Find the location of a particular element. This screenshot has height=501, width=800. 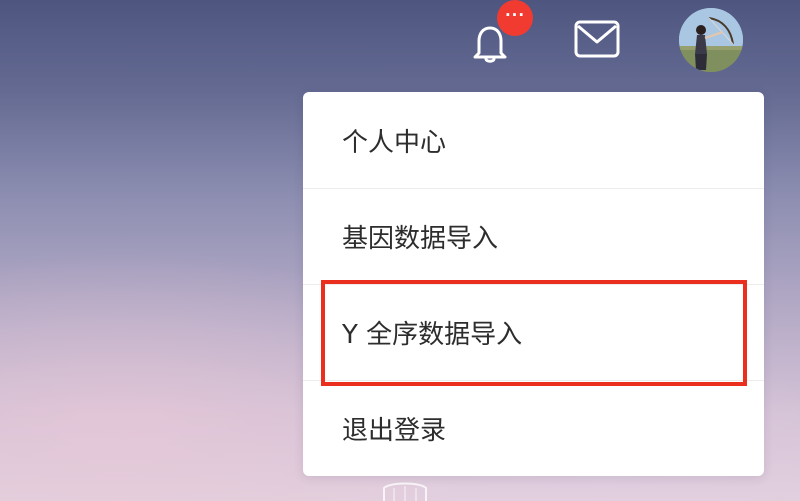

user-avatar is located at coordinates (711, 40).